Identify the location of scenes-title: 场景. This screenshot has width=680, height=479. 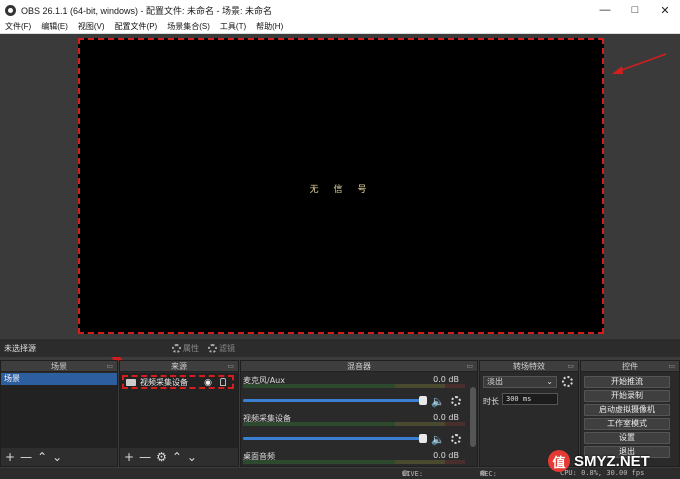
(59, 366).